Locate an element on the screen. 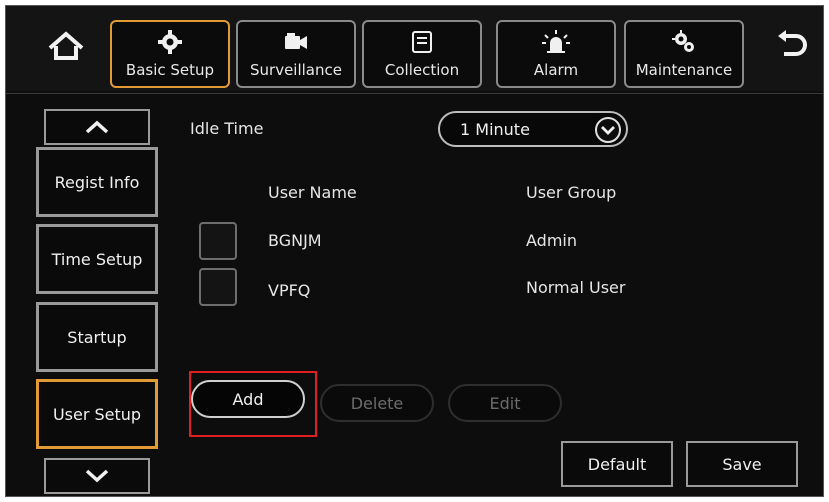 The image size is (829, 502). default-button-label: Default is located at coordinates (617, 464).